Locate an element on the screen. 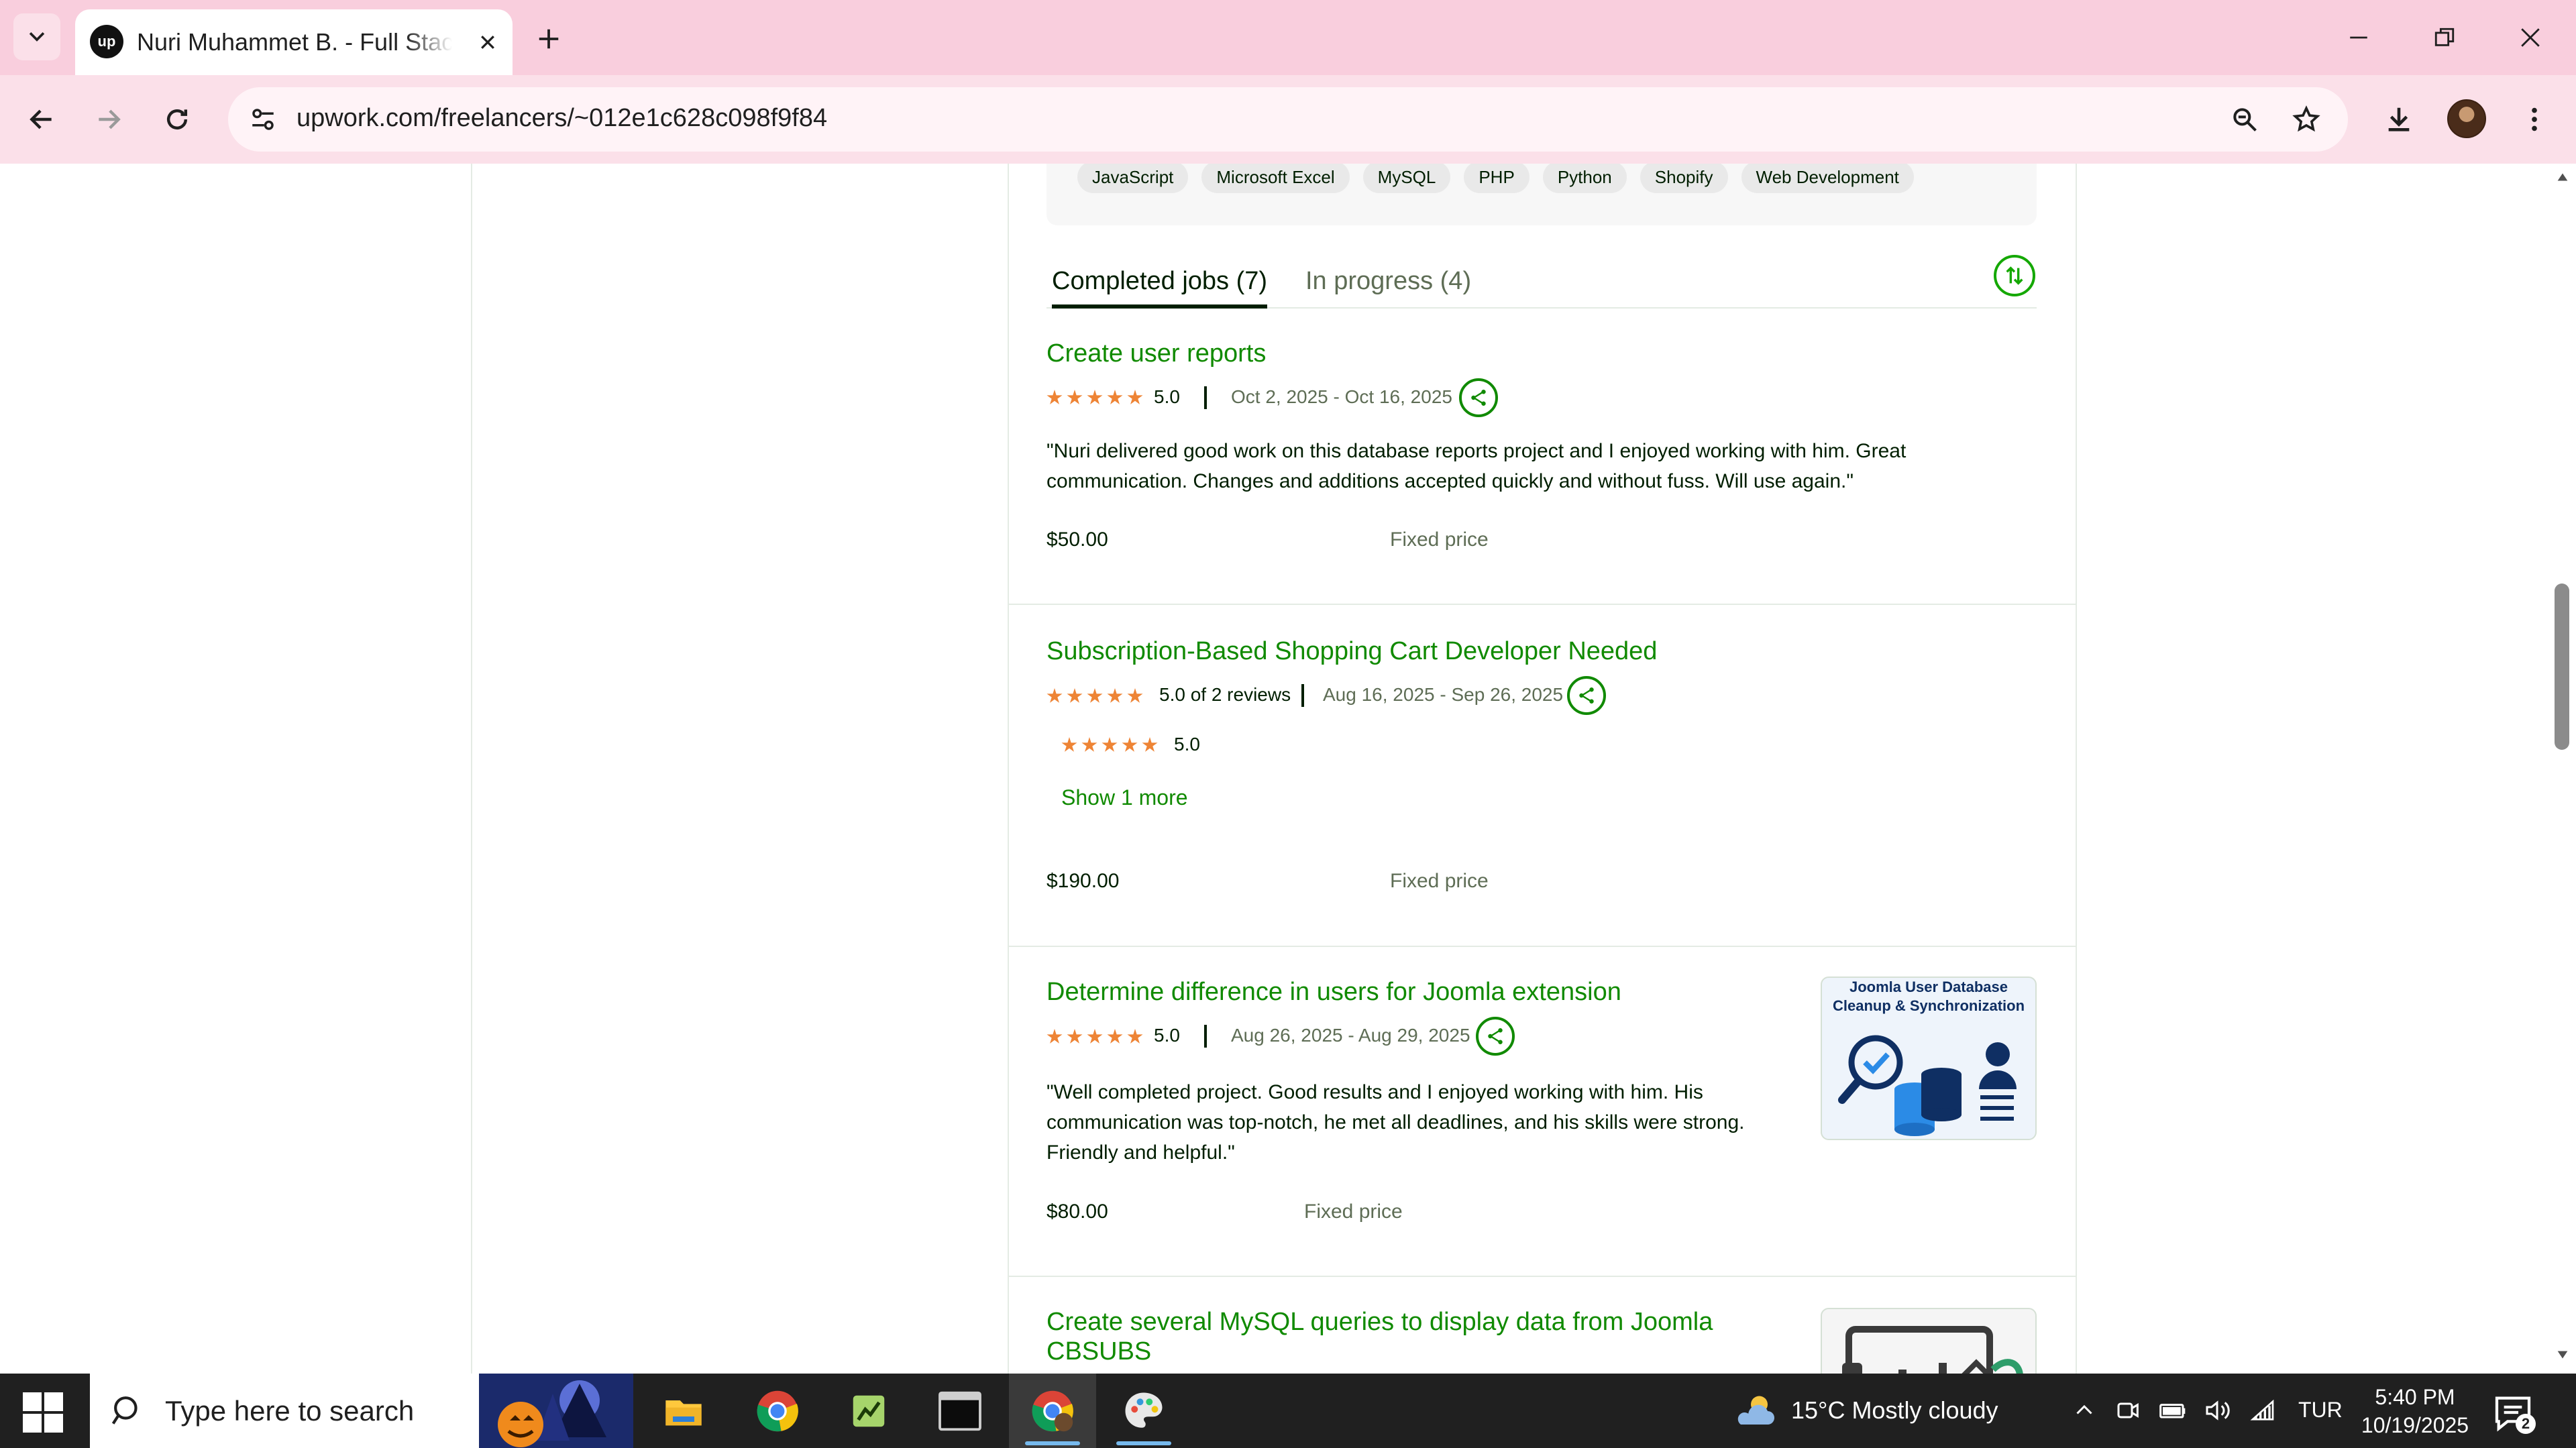 Image resolution: width=2576 pixels, height=1448 pixels. taskbar-notepad is located at coordinates (868, 1411).